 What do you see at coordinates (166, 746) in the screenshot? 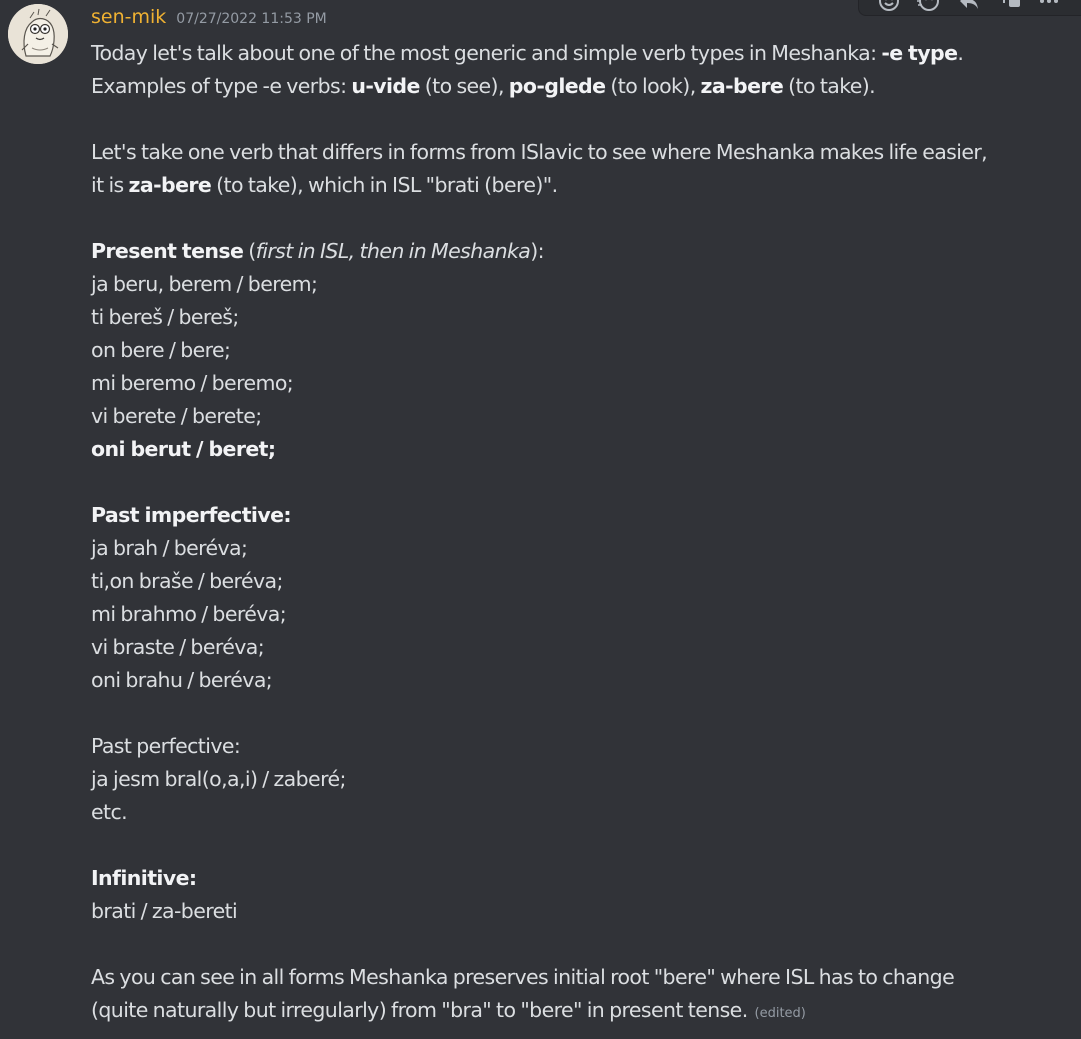
I see `message-text: Past perfective:` at bounding box center [166, 746].